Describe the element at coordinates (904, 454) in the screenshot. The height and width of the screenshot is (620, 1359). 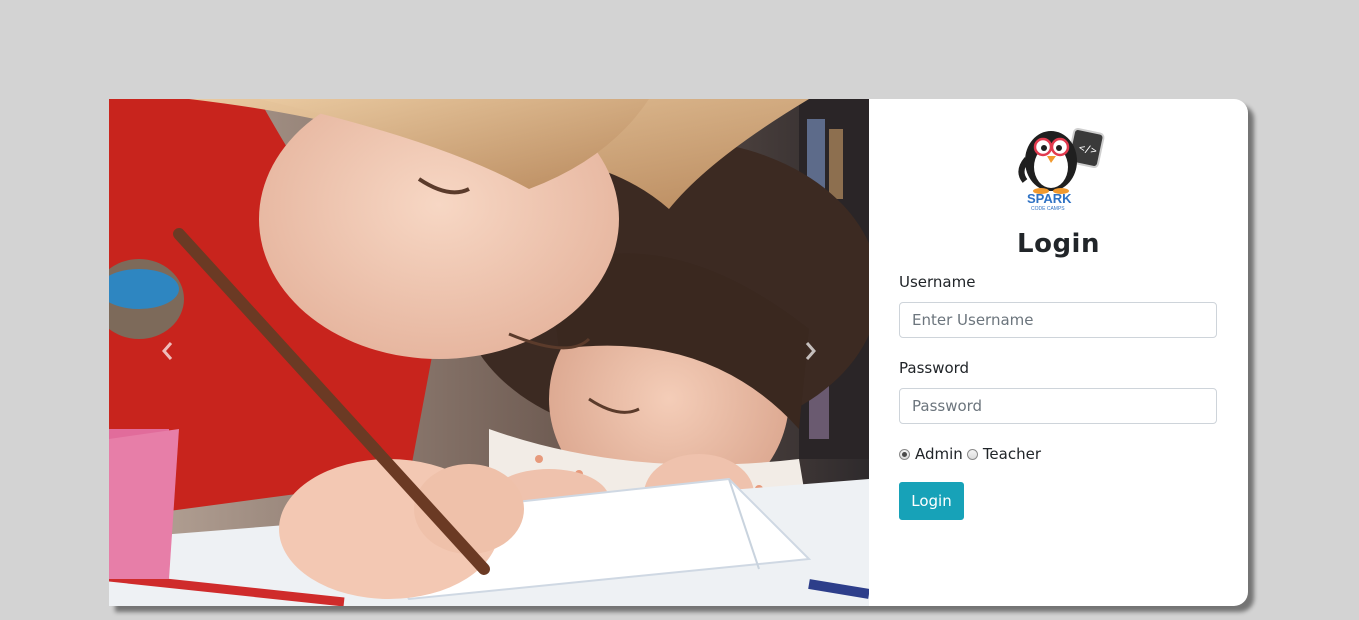
I see `admin-radio` at that location.